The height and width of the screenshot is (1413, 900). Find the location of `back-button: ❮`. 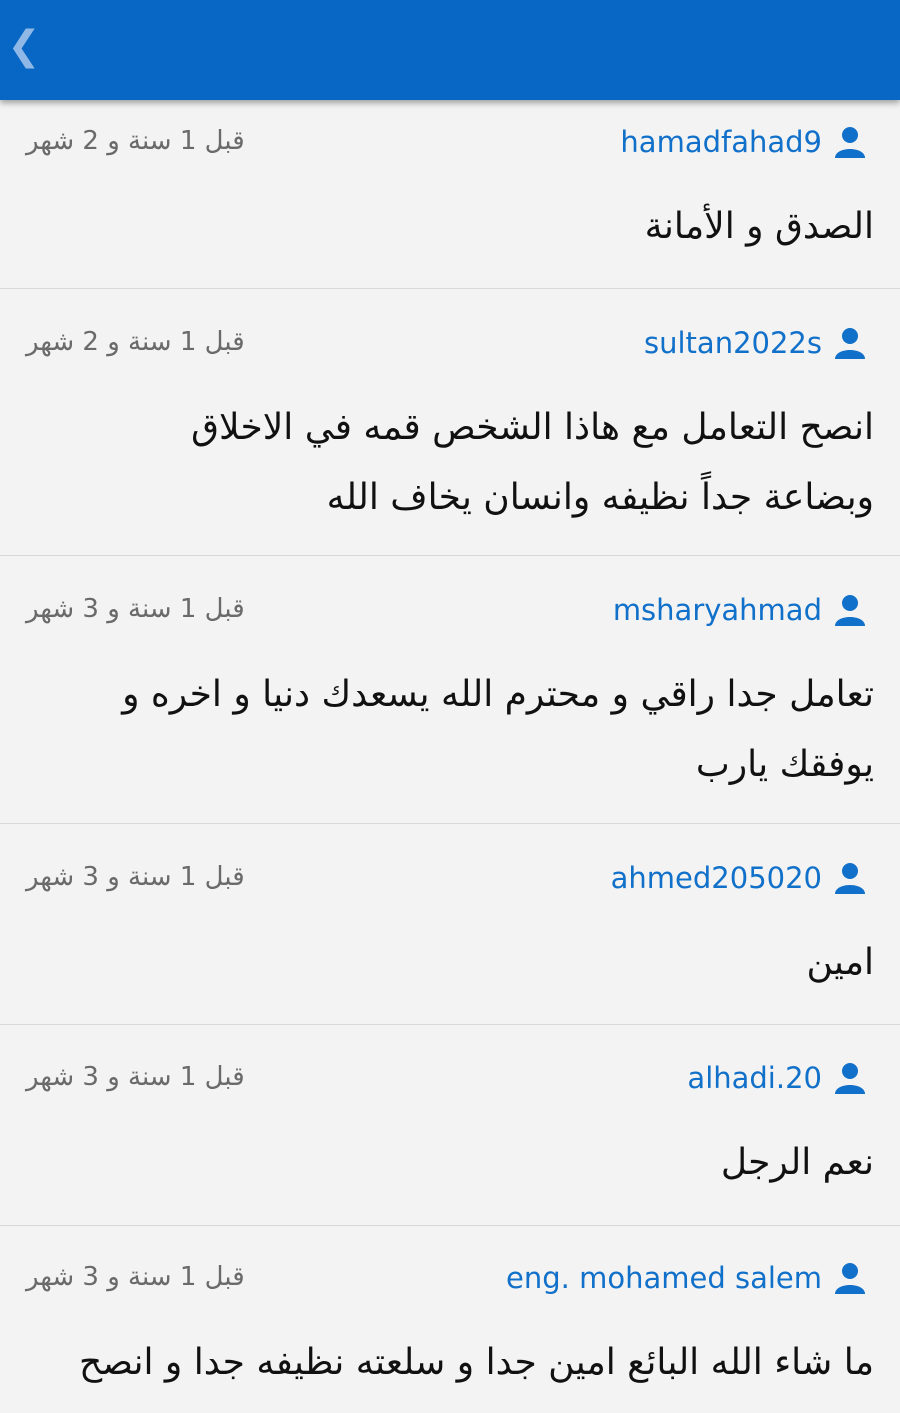

back-button: ❮ is located at coordinates (24, 46).